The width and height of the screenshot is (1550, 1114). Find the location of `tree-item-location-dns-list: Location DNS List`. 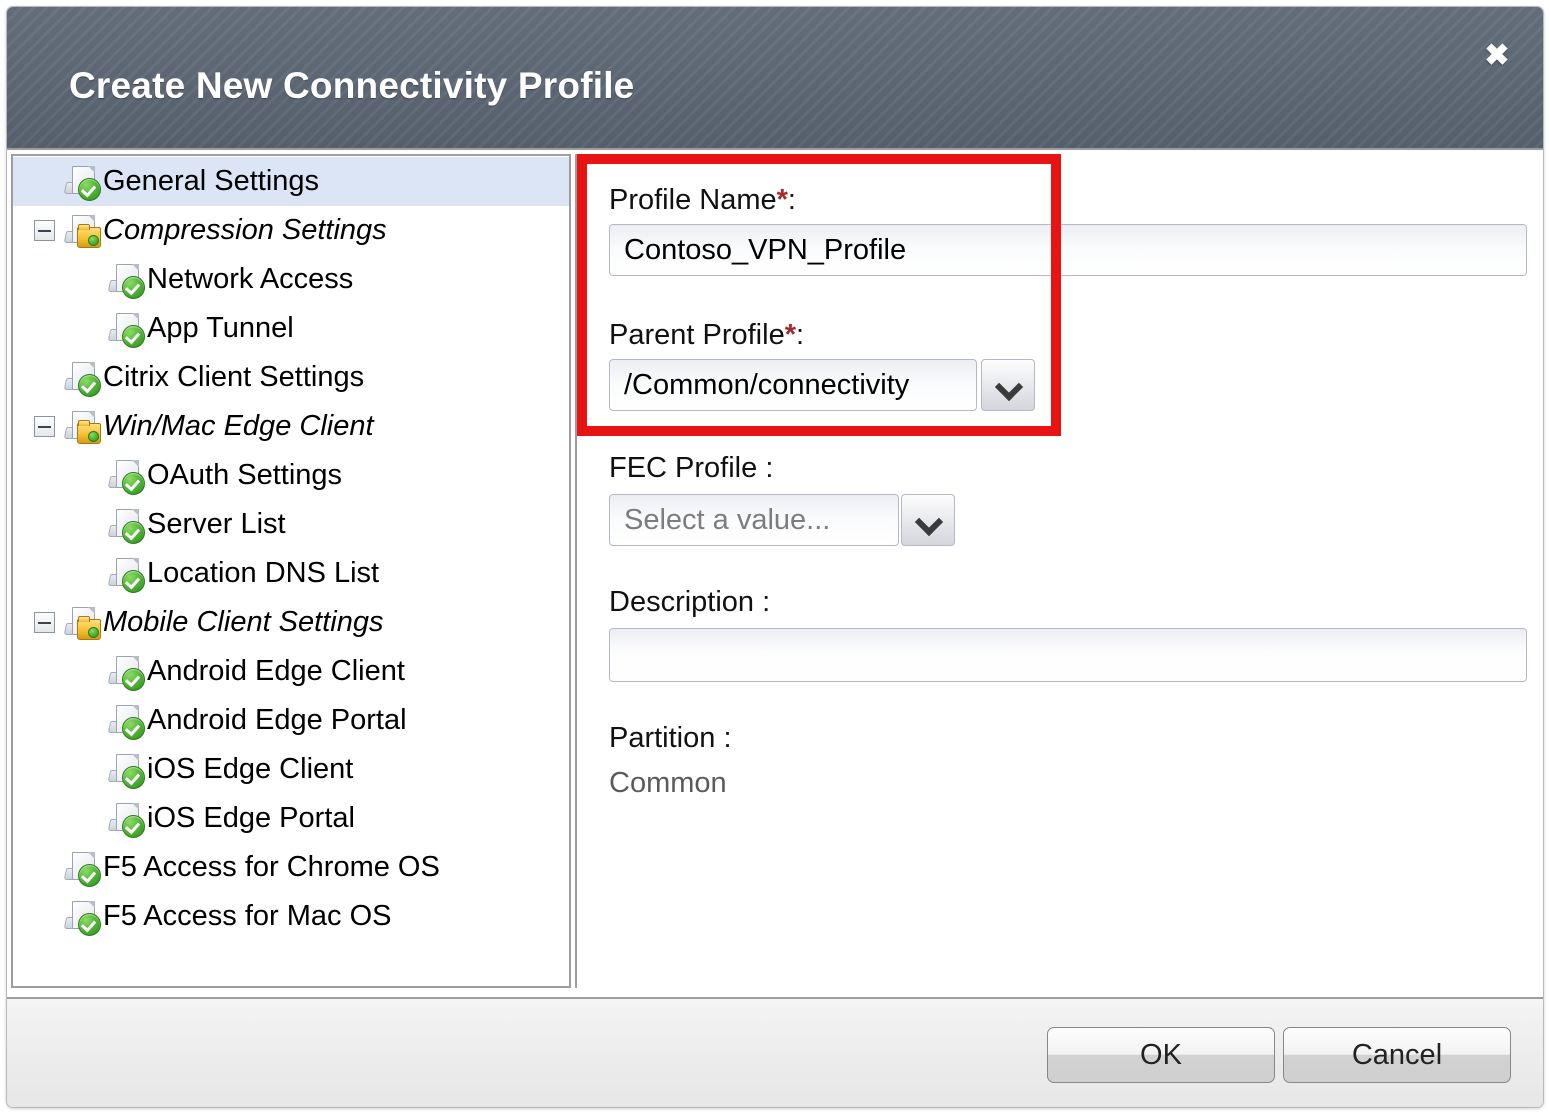

tree-item-location-dns-list: Location DNS List is located at coordinates (291, 573).